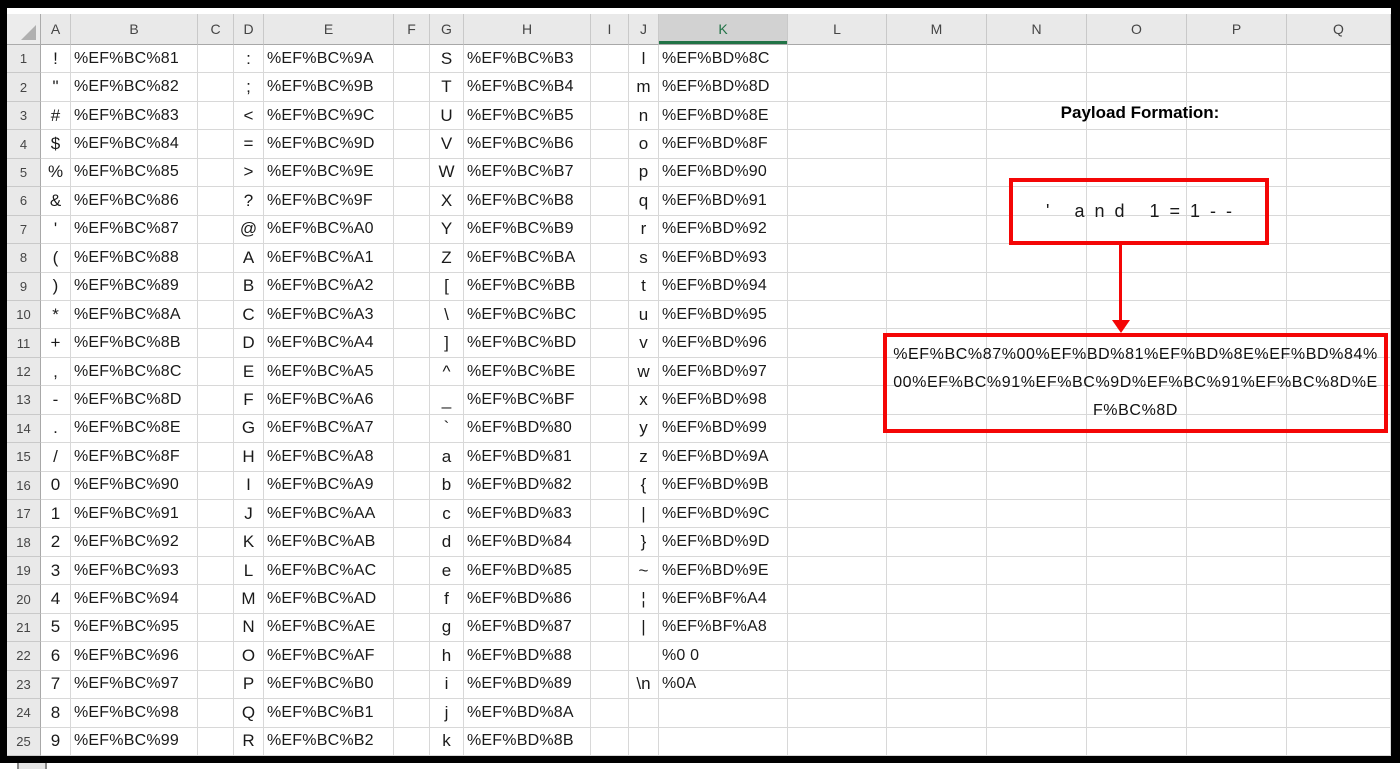  Describe the element at coordinates (723, 144) in the screenshot. I see `cell-K4: %EF%BD%8F` at that location.